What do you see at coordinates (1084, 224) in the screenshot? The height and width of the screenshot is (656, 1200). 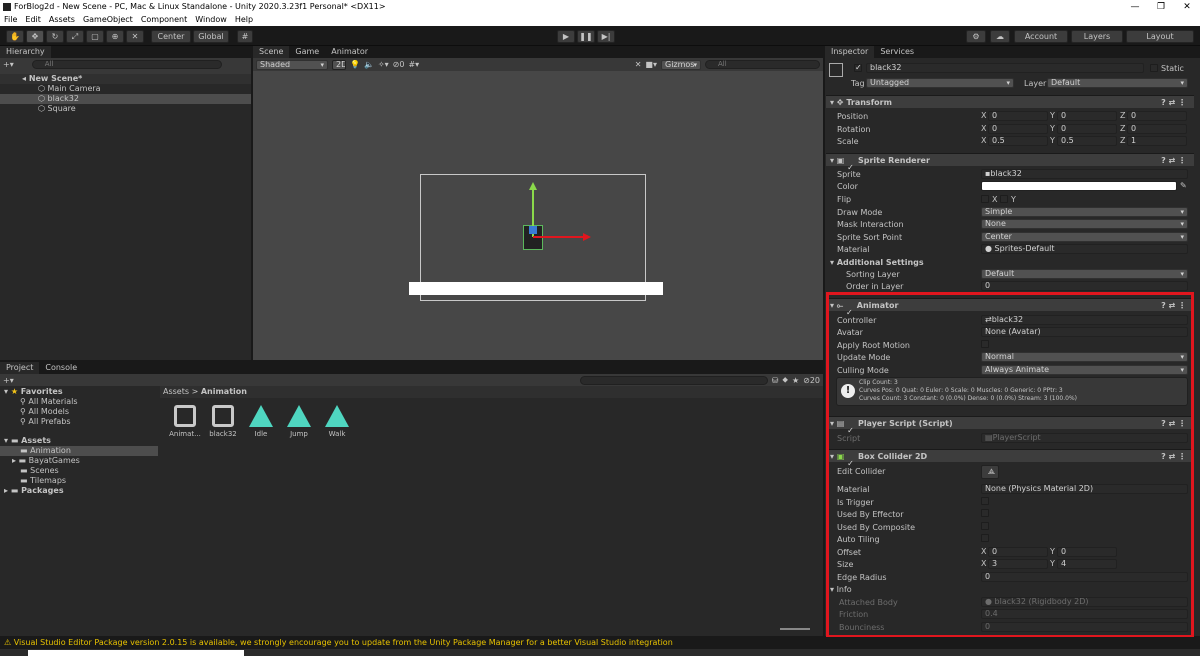 I see `mask-dropdown: None` at bounding box center [1084, 224].